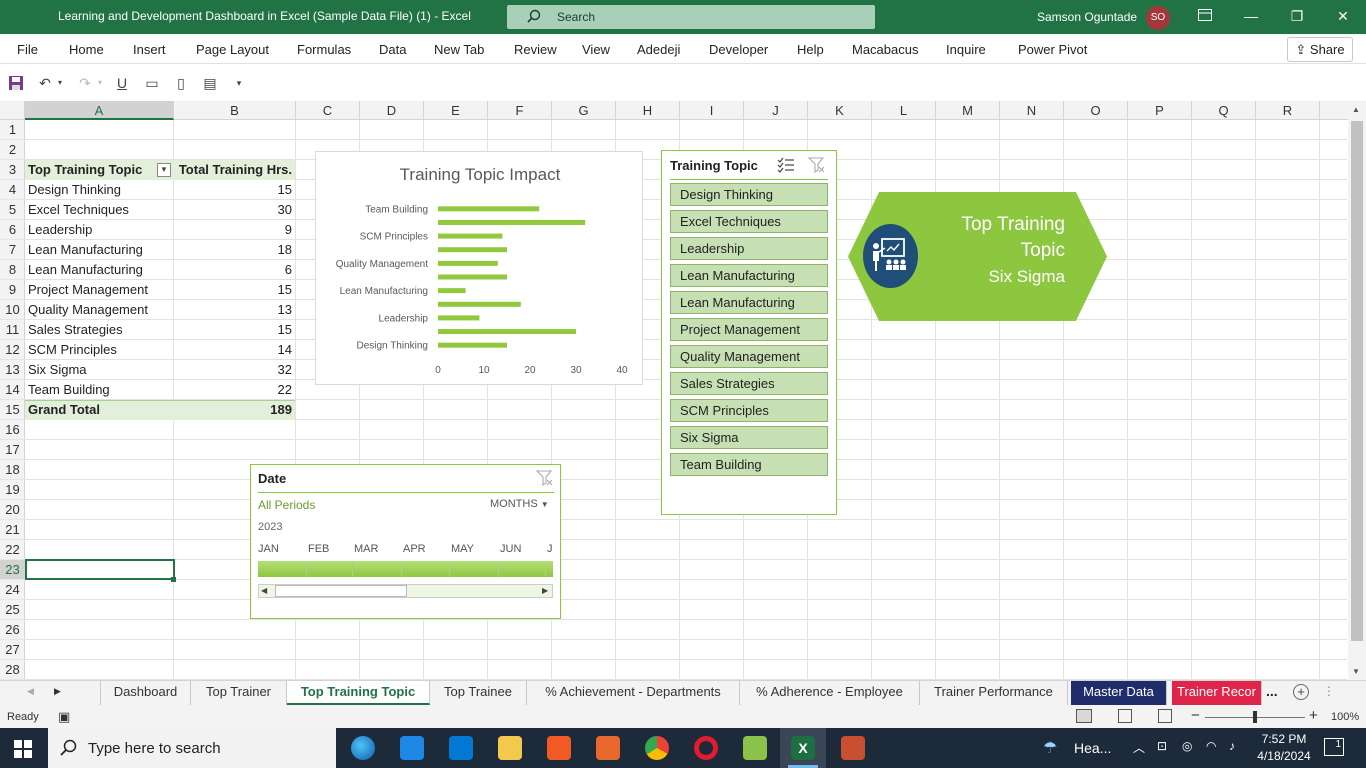 This screenshot has width=1366, height=768. Describe the element at coordinates (60, 83) in the screenshot. I see `undo-dropdown-icon: ▾` at that location.